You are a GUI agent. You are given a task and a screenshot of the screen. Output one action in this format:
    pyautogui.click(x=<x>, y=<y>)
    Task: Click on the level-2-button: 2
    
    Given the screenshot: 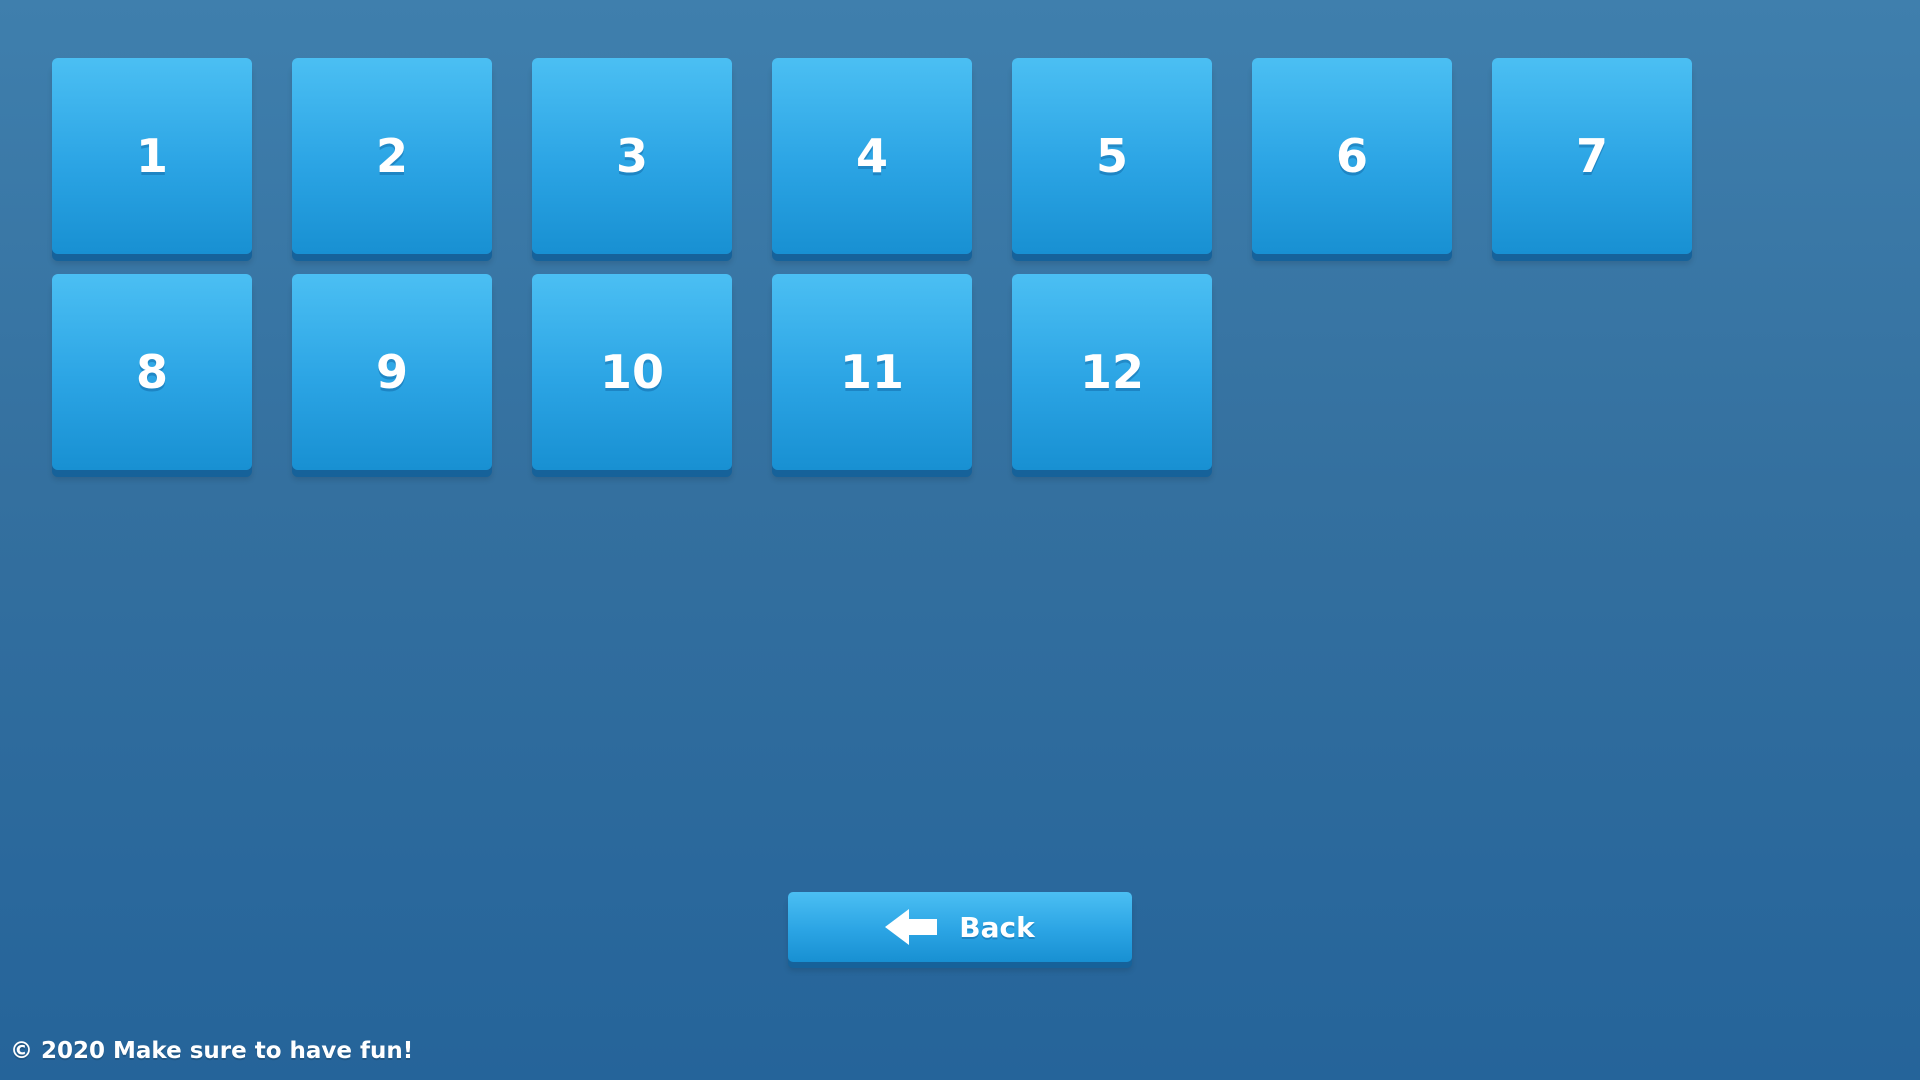 What is the action you would take?
    pyautogui.click(x=392, y=156)
    